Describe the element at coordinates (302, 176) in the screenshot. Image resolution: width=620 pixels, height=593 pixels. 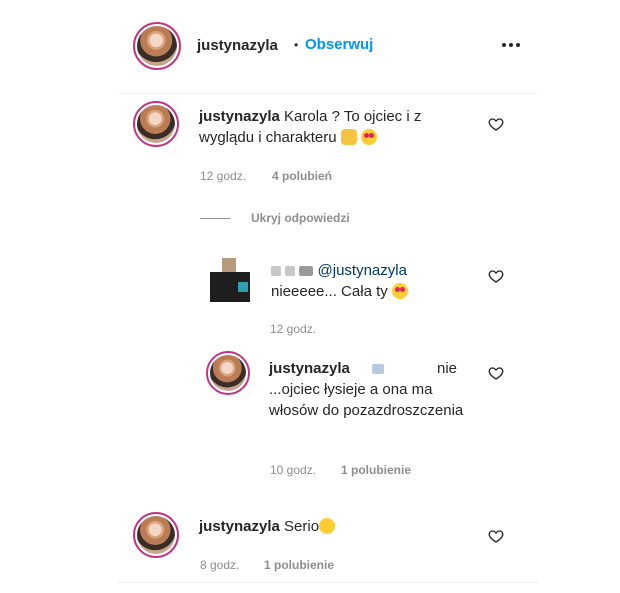
I see `comment-likes: 4 polubień` at that location.